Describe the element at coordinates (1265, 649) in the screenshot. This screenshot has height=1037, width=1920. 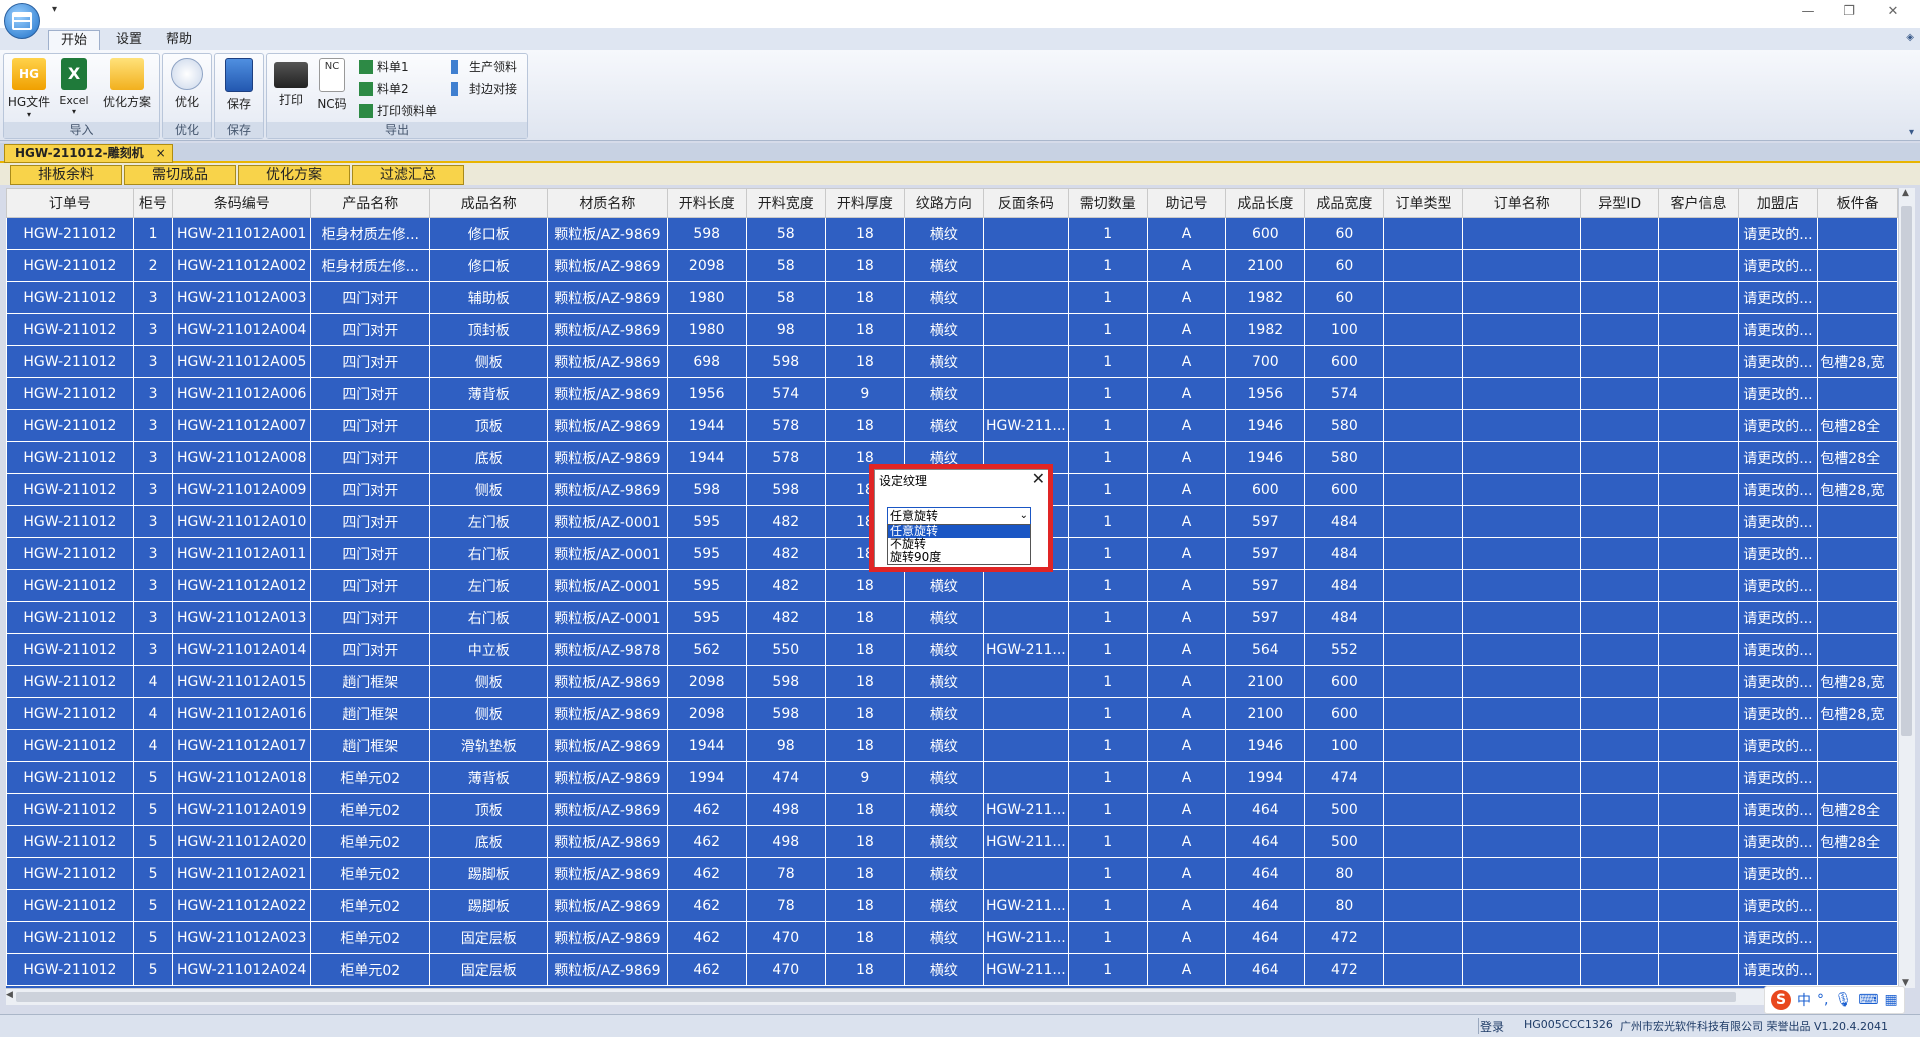
I see `table-cell: 564` at that location.